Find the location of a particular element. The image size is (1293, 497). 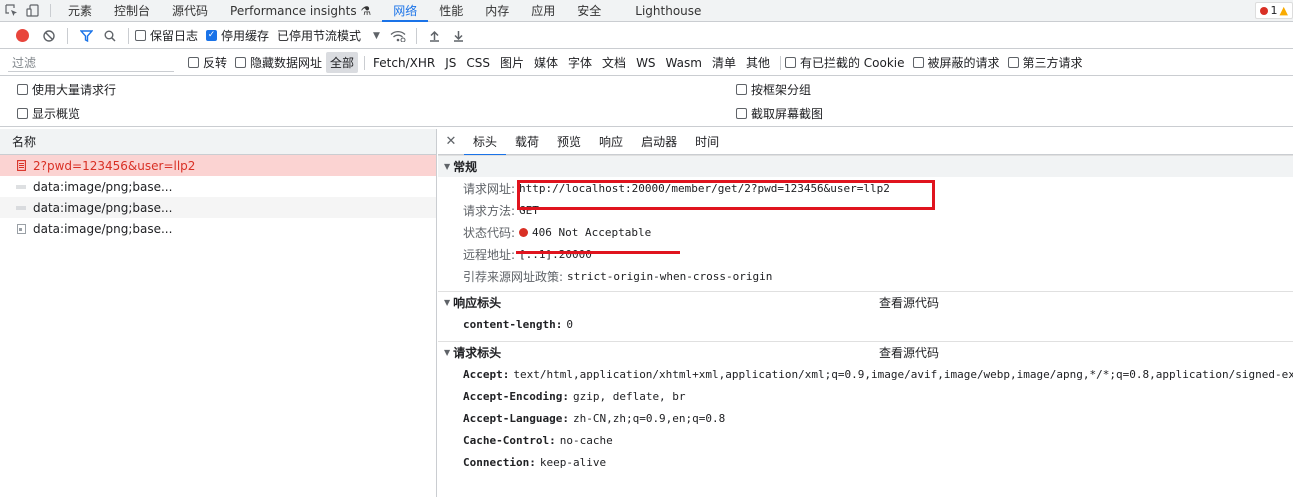

request-method-row: 请求方法: GET is located at coordinates (501, 210).